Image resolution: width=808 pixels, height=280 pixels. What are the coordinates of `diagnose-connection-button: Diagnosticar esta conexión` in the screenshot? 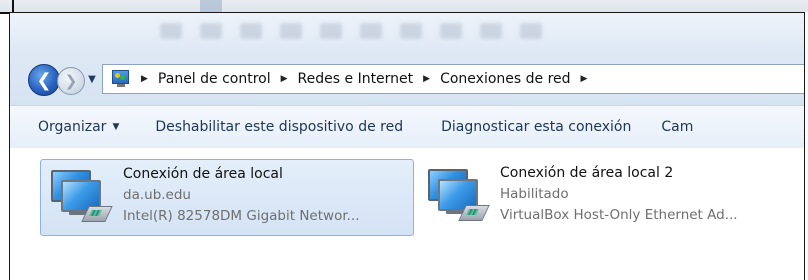 It's located at (547, 127).